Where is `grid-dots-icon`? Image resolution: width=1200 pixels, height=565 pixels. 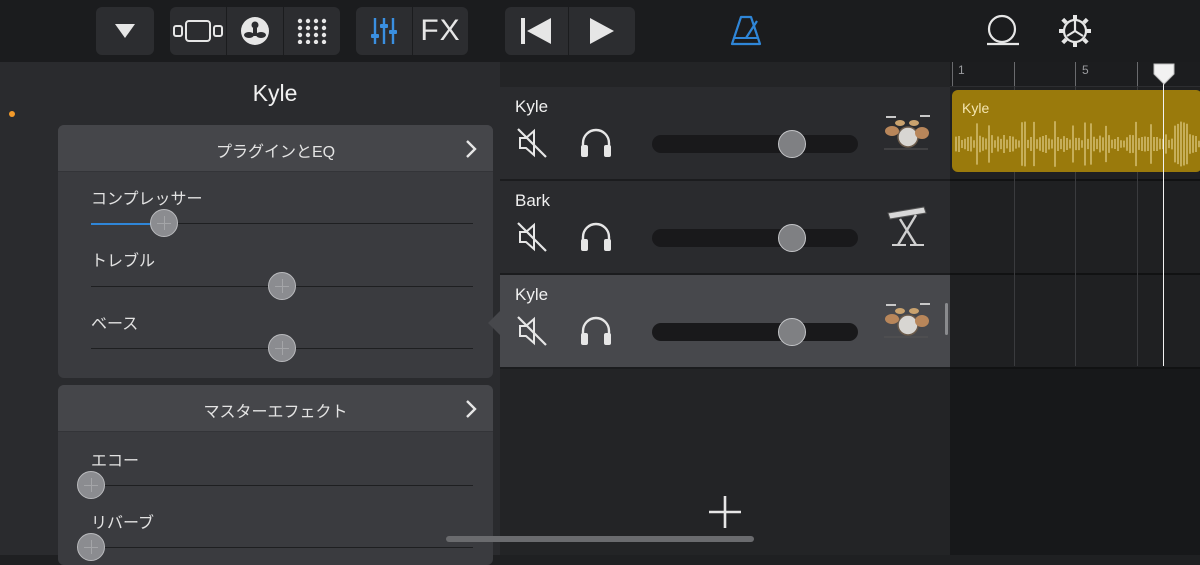 grid-dots-icon is located at coordinates (312, 31).